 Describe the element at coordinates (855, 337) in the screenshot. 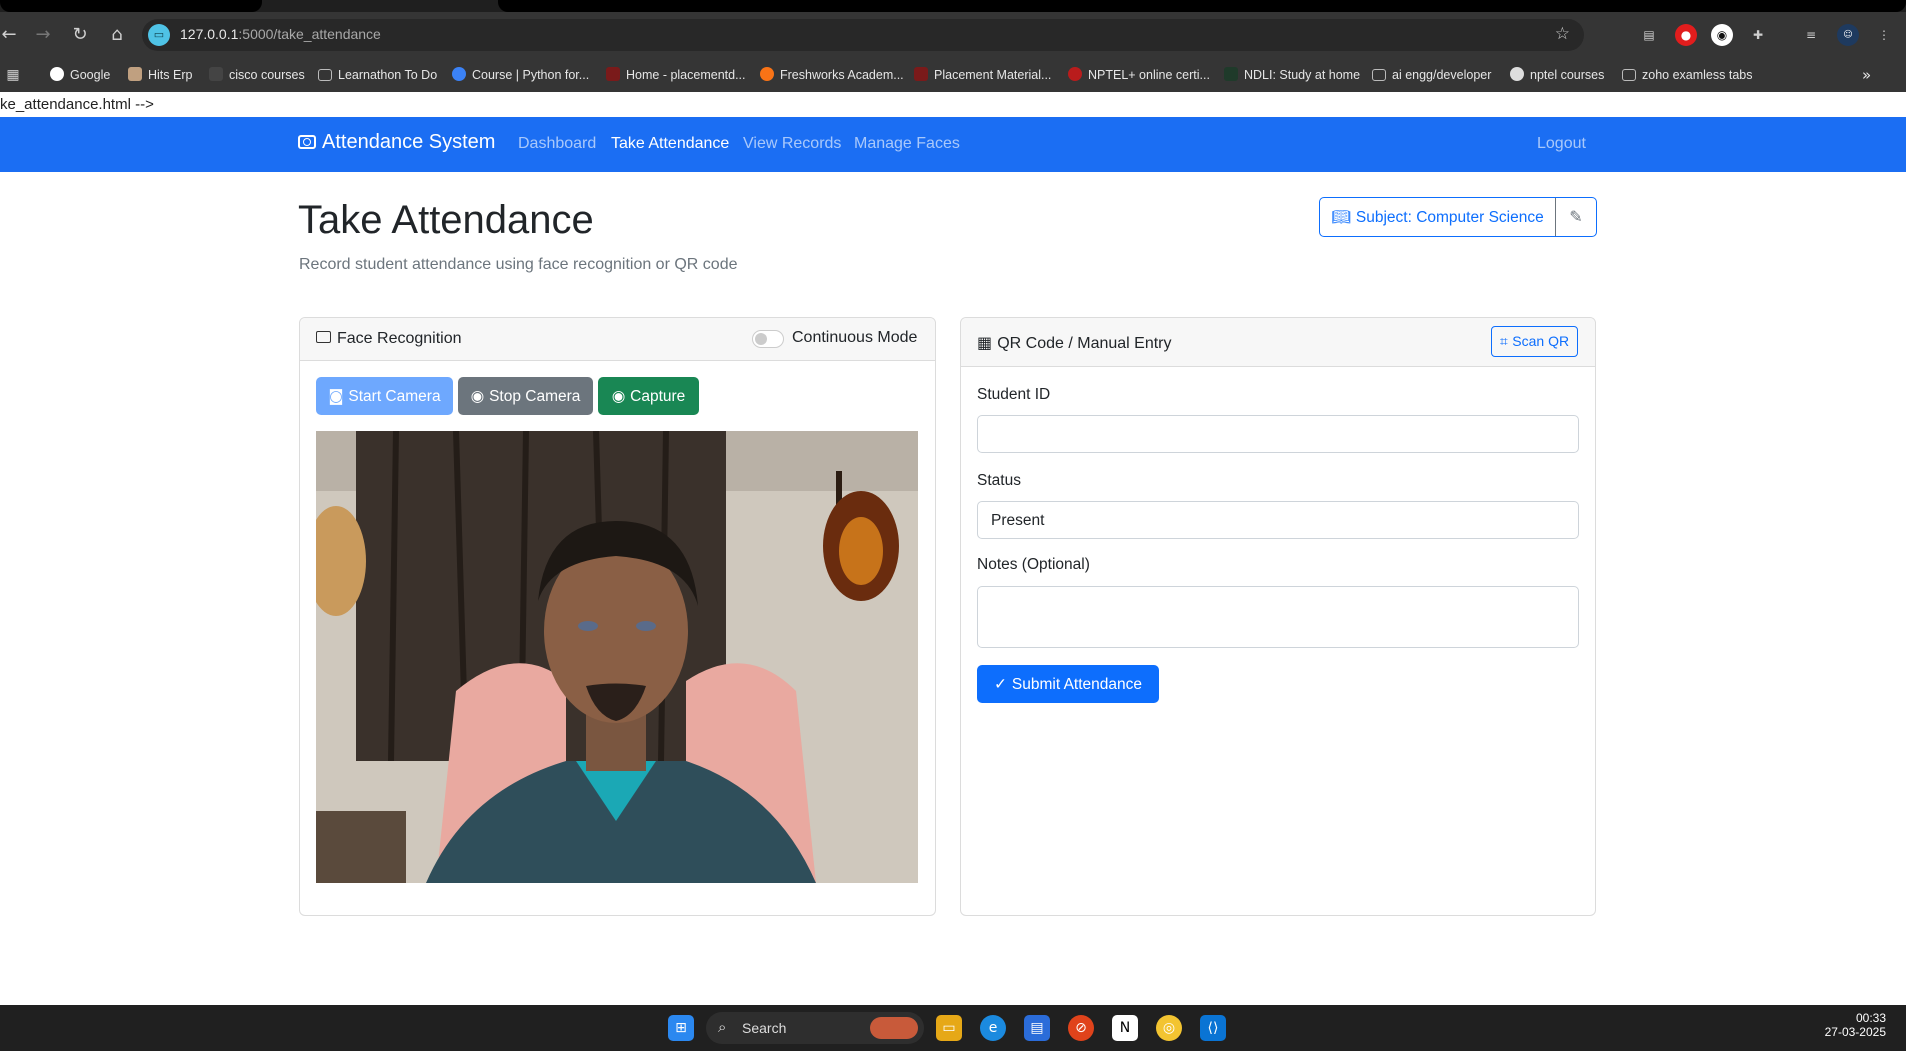

I see `continuous-mode-label: Continuous Mode` at that location.